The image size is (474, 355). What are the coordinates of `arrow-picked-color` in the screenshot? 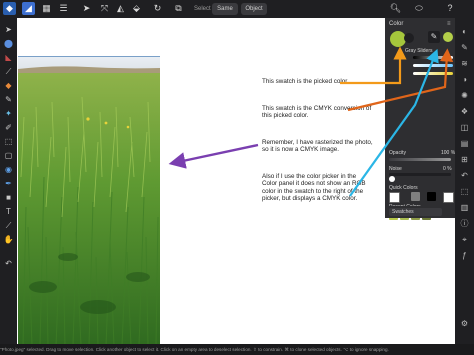 It's located at (373, 65).